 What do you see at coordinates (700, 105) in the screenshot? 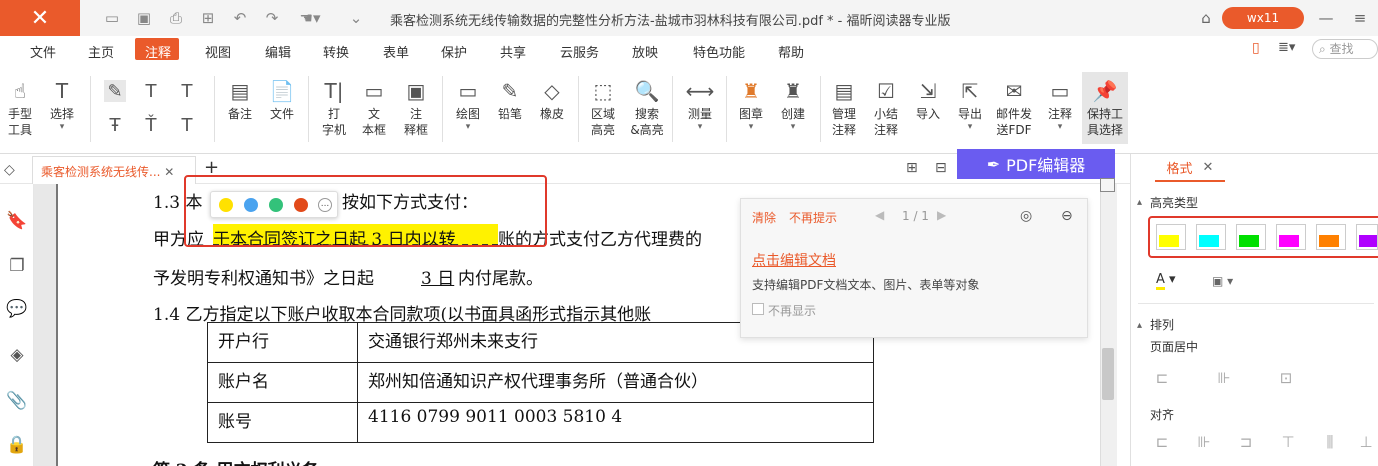
I see `measure-button: ⟷ 测量 ▾` at bounding box center [700, 105].